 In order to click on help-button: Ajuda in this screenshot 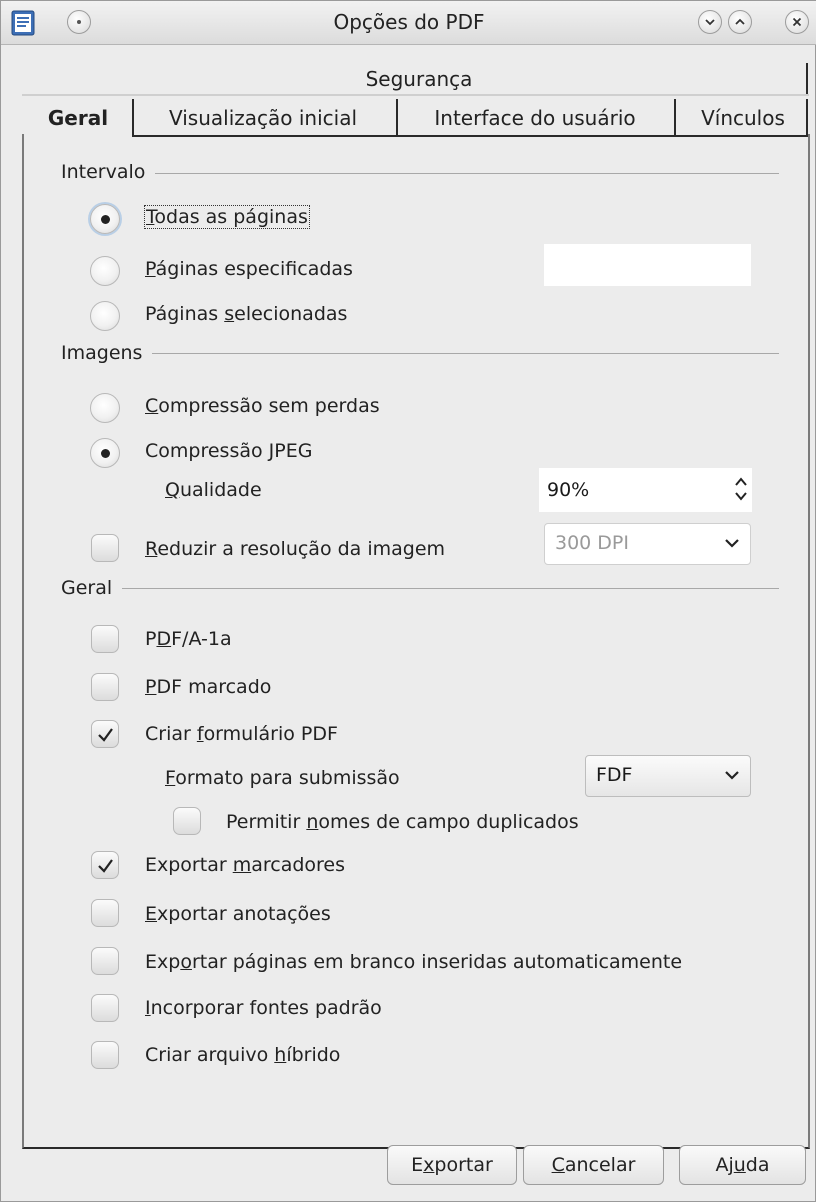, I will do `click(742, 1165)`.